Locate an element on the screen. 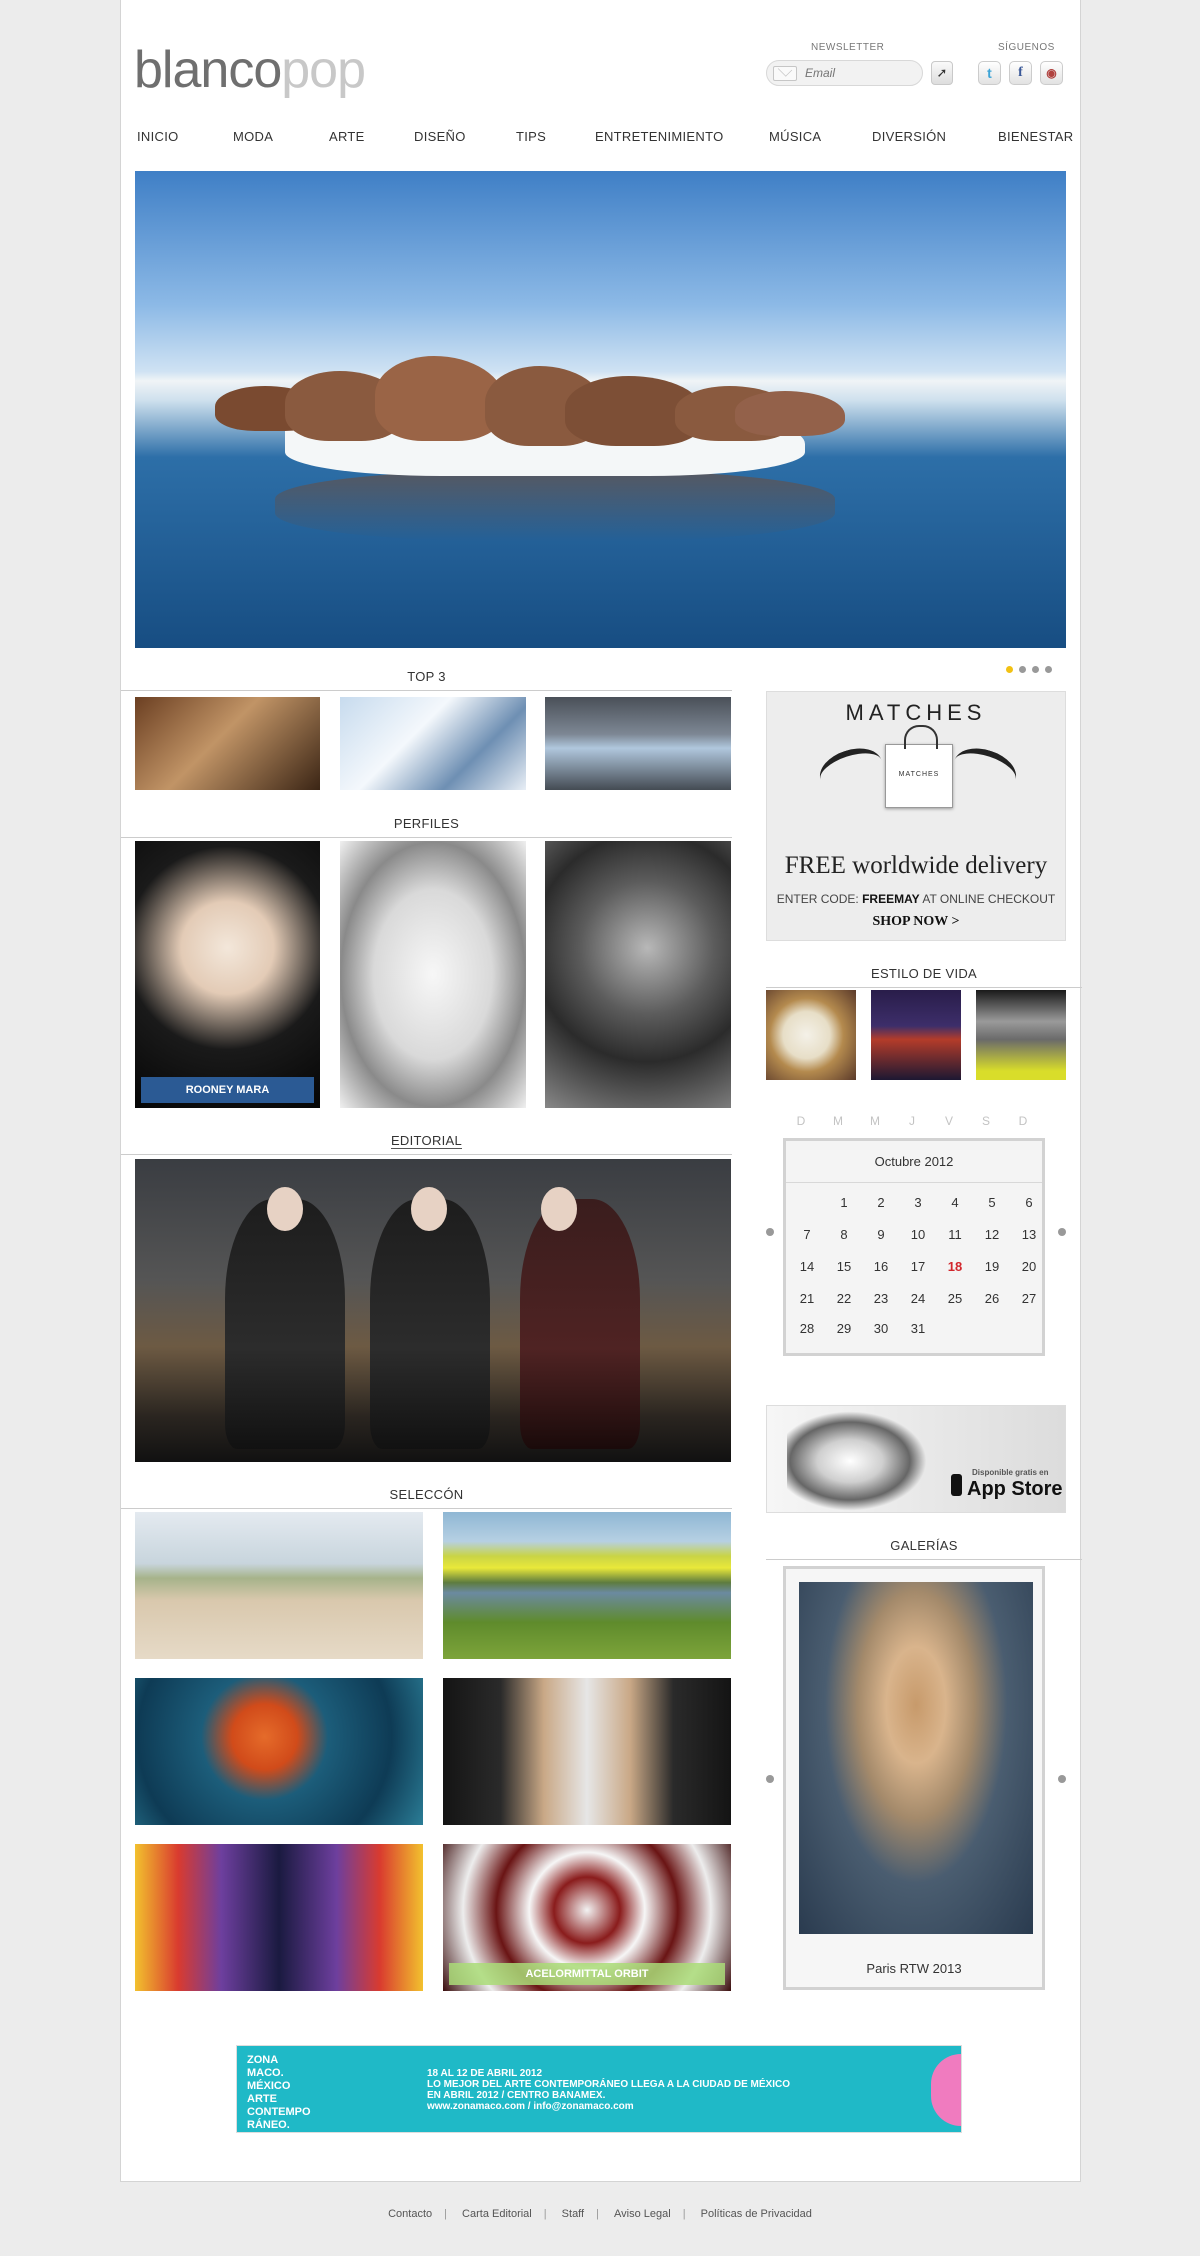  calendar-day: 17 is located at coordinates (918, 1266).